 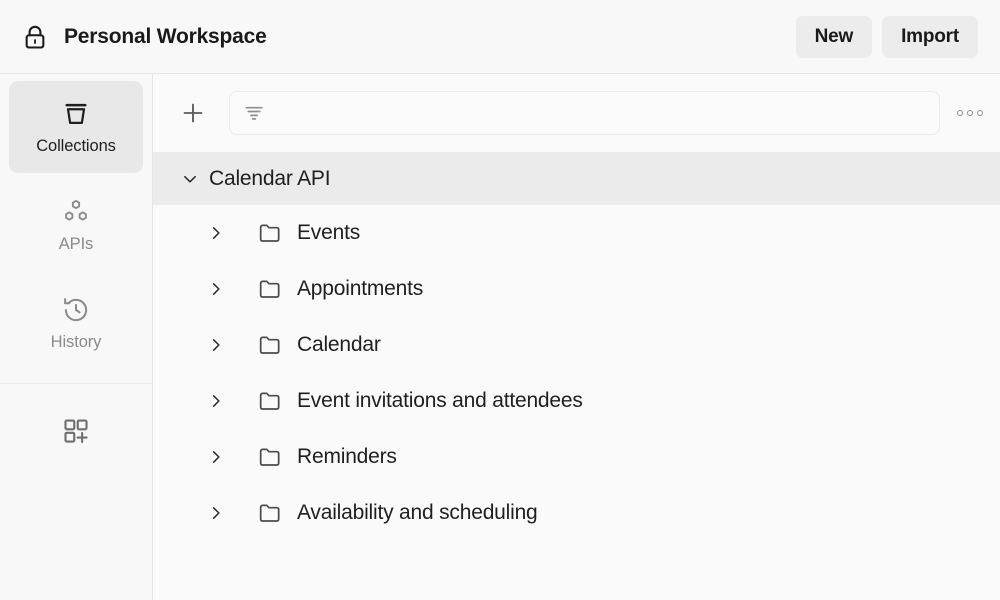 What do you see at coordinates (576, 178) in the screenshot?
I see `tree-root-calendar-api: Calendar API` at bounding box center [576, 178].